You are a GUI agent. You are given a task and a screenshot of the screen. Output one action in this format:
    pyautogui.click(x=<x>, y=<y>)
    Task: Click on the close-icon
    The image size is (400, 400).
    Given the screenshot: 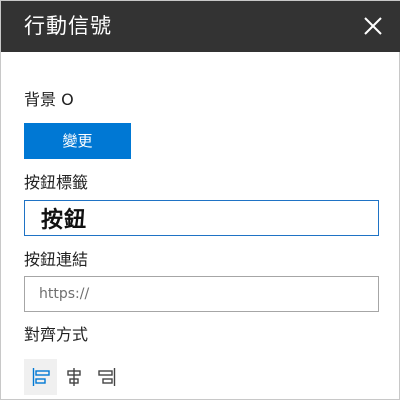 What is the action you would take?
    pyautogui.click(x=373, y=26)
    